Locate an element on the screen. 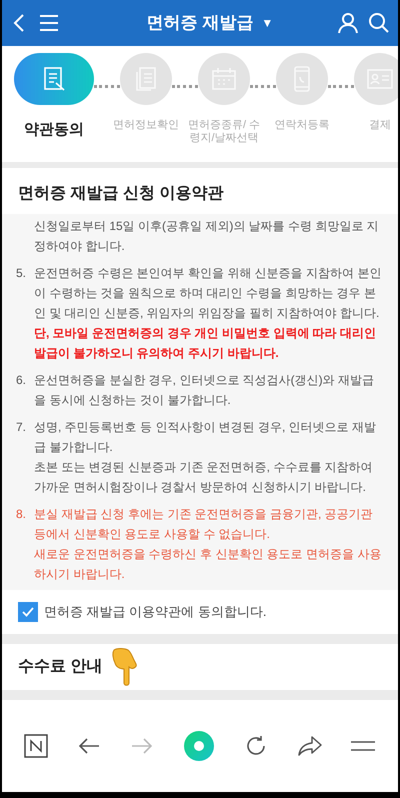  warning-text: 새로운 운전면허증을 수령하신 후 신분확인 용도로 면허증을 사용하시기 바랍니다. is located at coordinates (208, 564).